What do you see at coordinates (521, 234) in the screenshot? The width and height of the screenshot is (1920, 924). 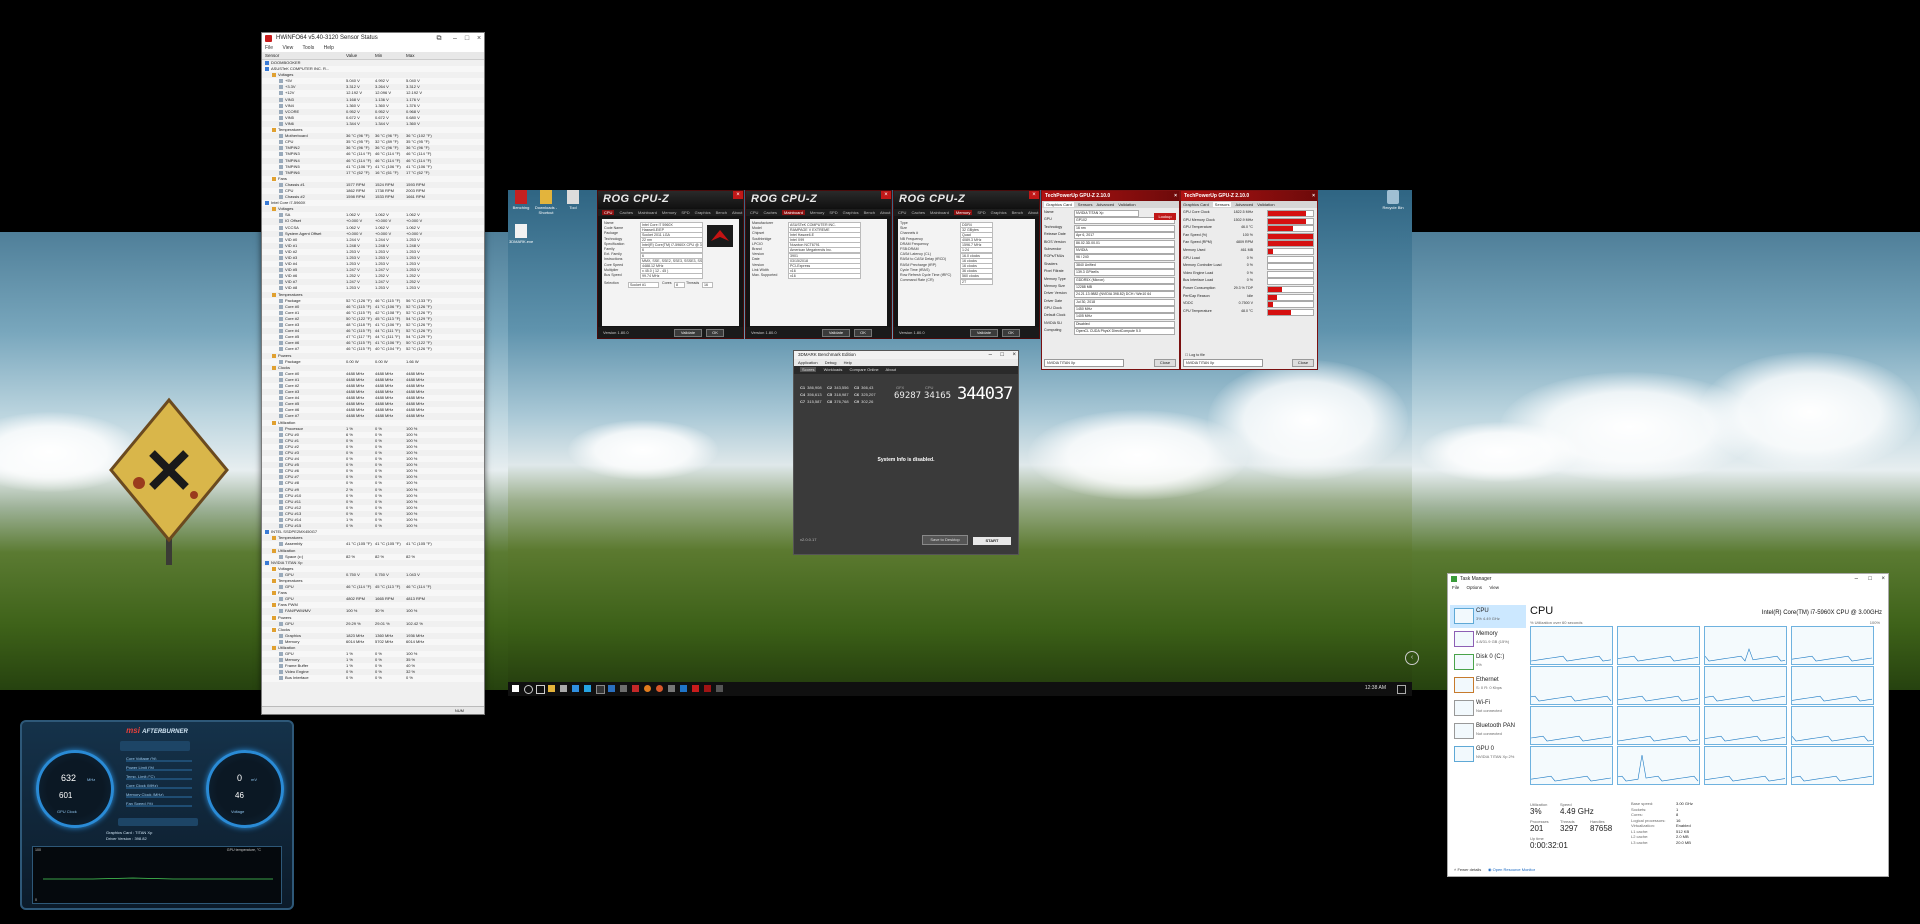 I see `desktop-icon-3dmark: 3DMARK.exe` at bounding box center [521, 234].